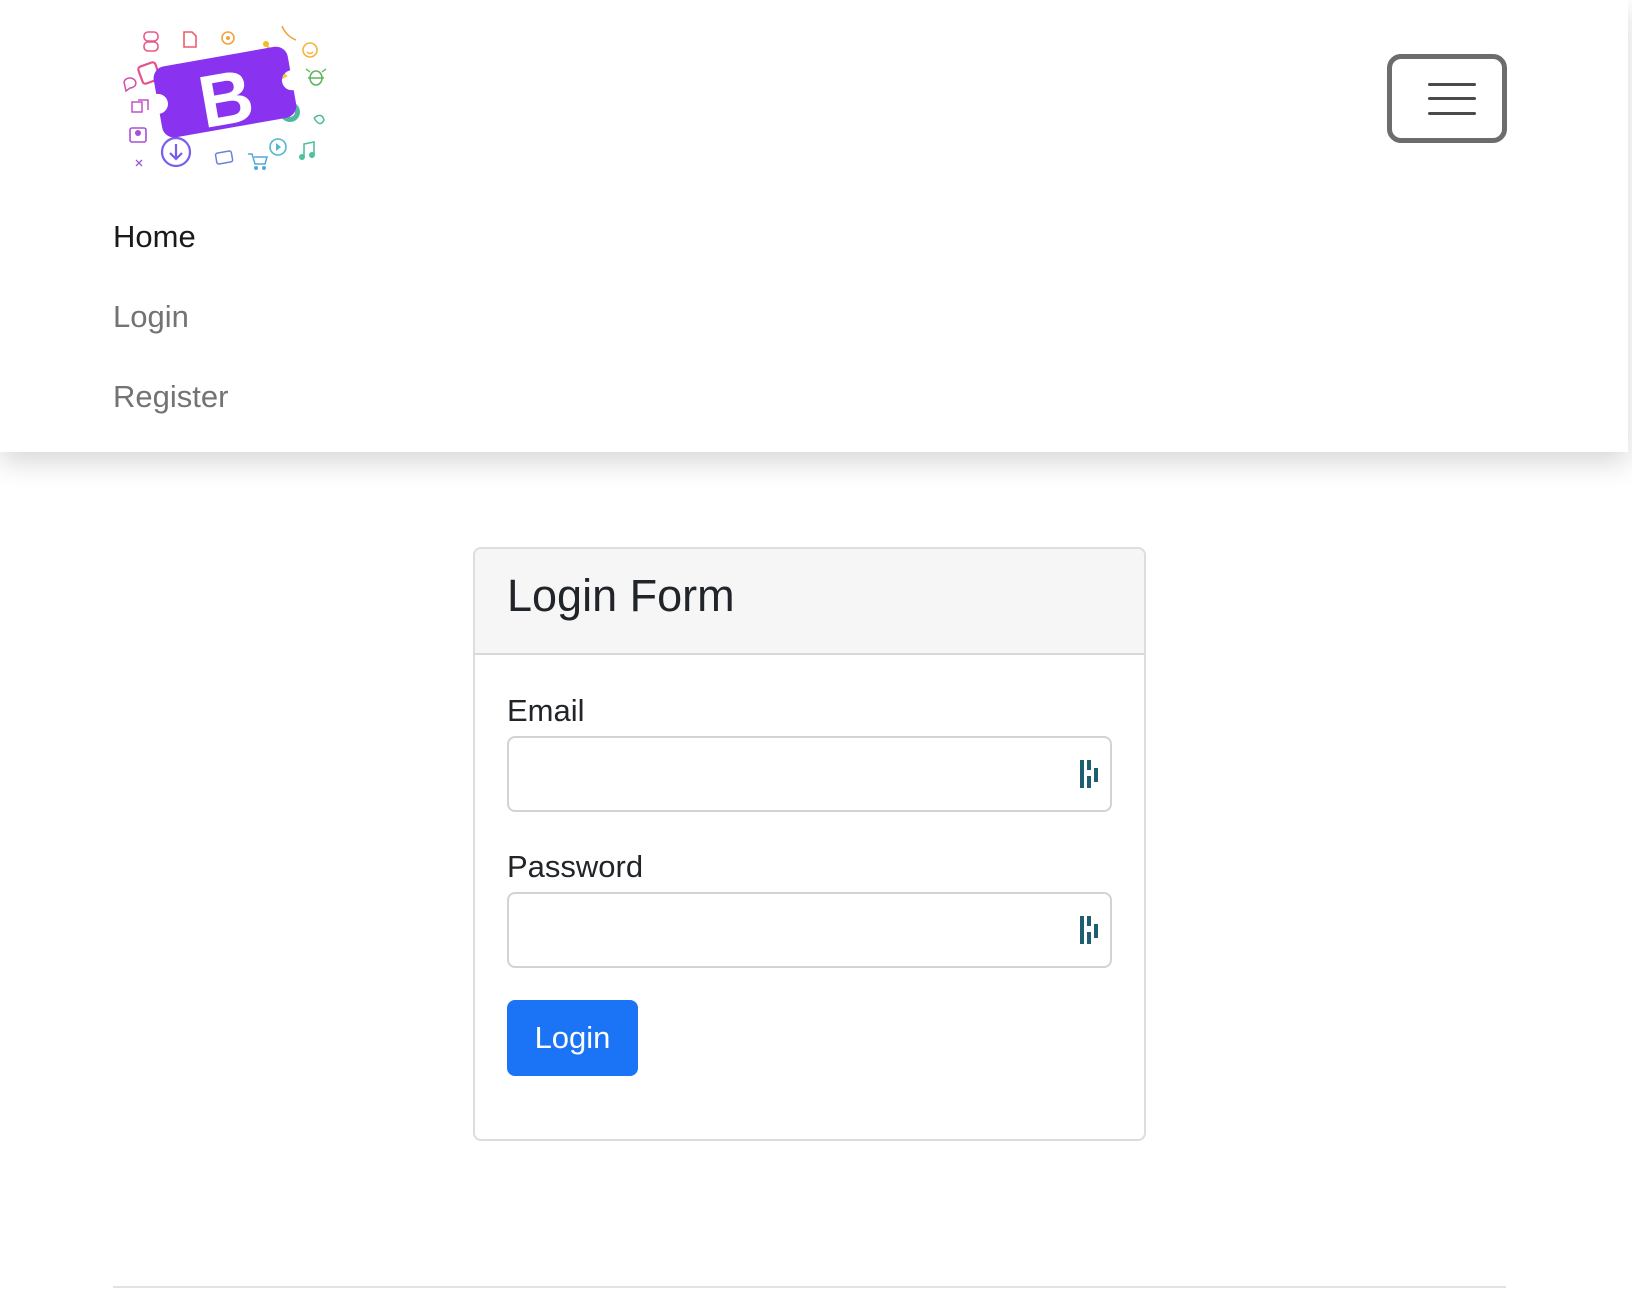 This screenshot has width=1632, height=1316. What do you see at coordinates (809, 930) in the screenshot?
I see `password-input` at bounding box center [809, 930].